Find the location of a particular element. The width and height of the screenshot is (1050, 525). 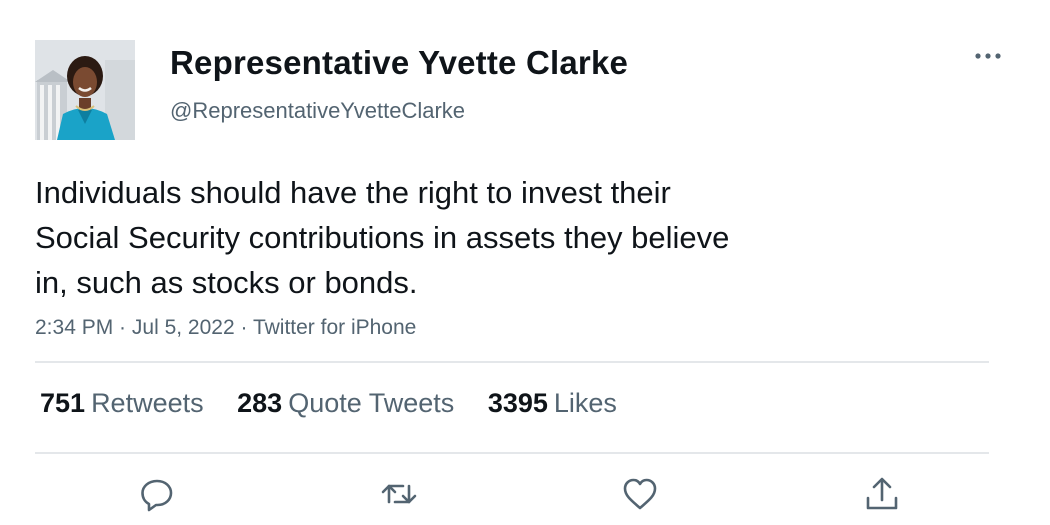

quote-tweets-count: 283 is located at coordinates (260, 403).